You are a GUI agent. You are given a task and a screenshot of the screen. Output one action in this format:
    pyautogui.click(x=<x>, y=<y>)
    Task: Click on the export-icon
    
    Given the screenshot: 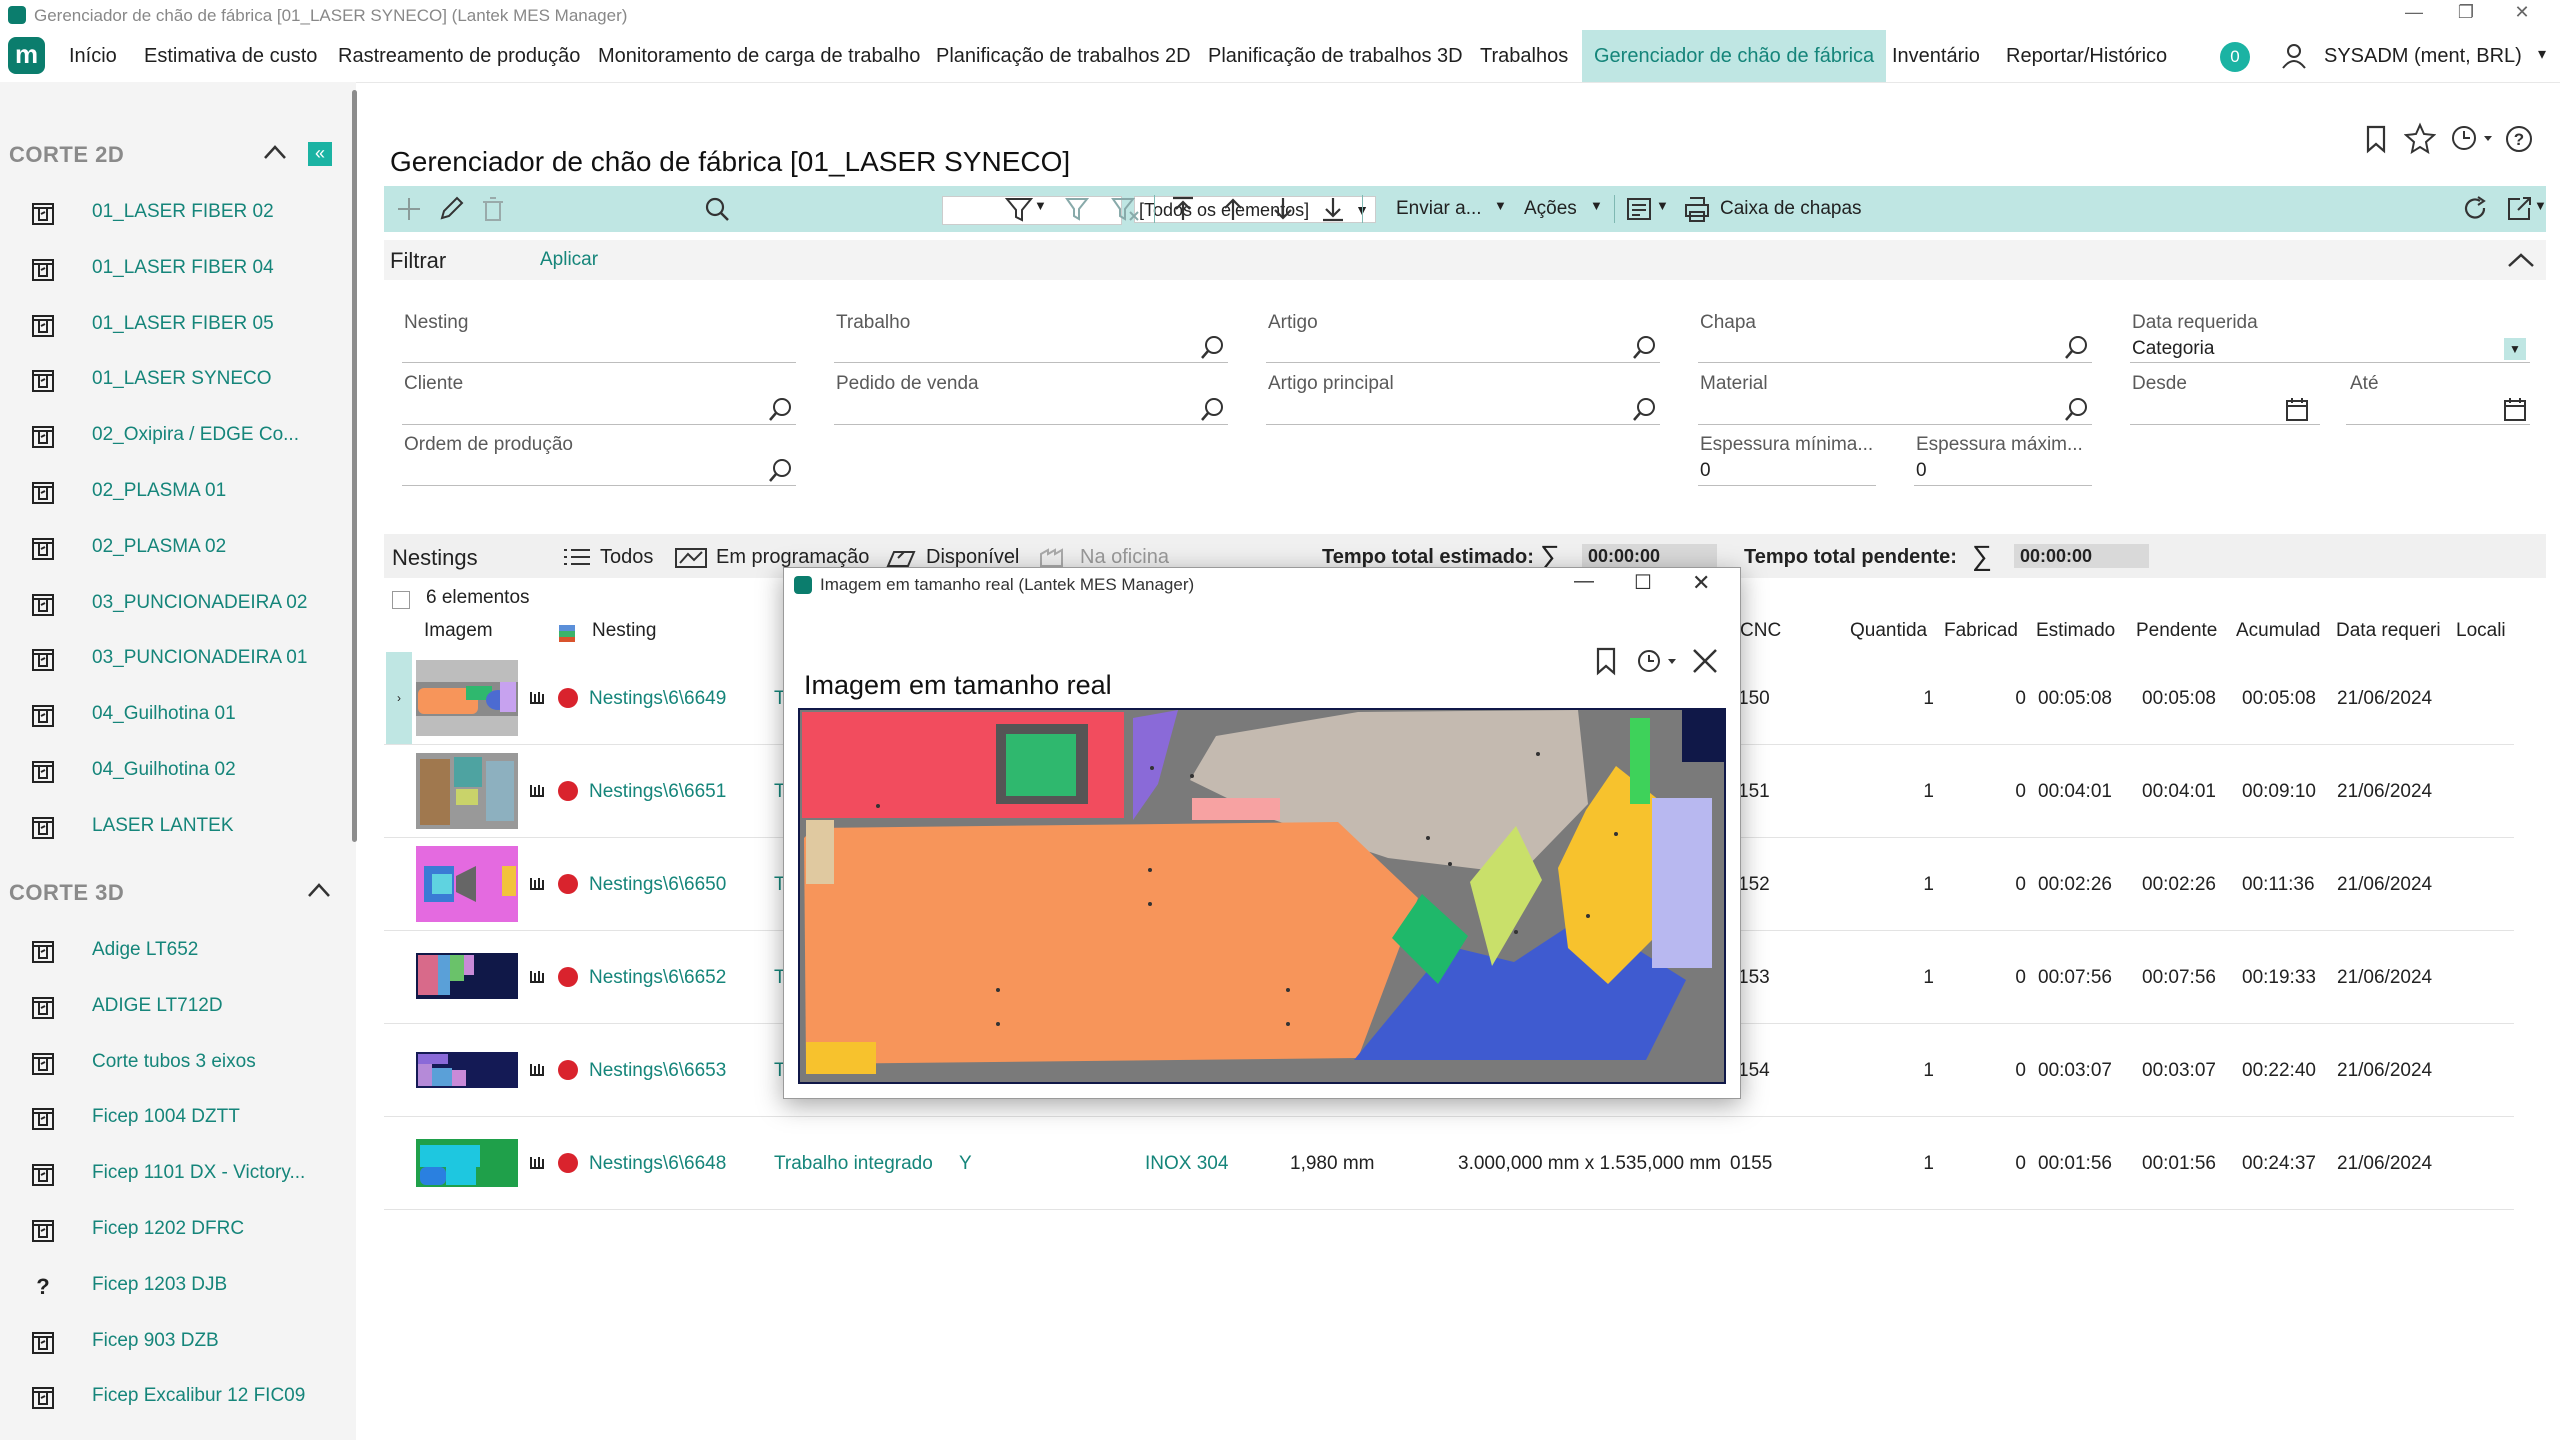 What is the action you would take?
    pyautogui.click(x=2519, y=209)
    